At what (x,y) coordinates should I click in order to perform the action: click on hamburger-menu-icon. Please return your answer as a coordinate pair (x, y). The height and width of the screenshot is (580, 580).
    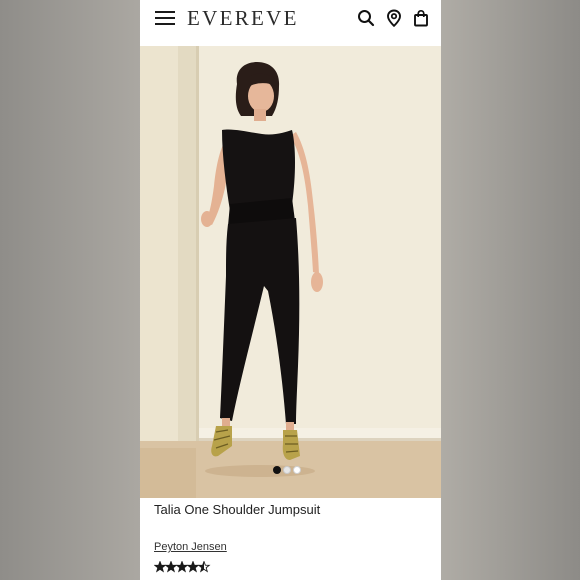
    Looking at the image, I should click on (165, 19).